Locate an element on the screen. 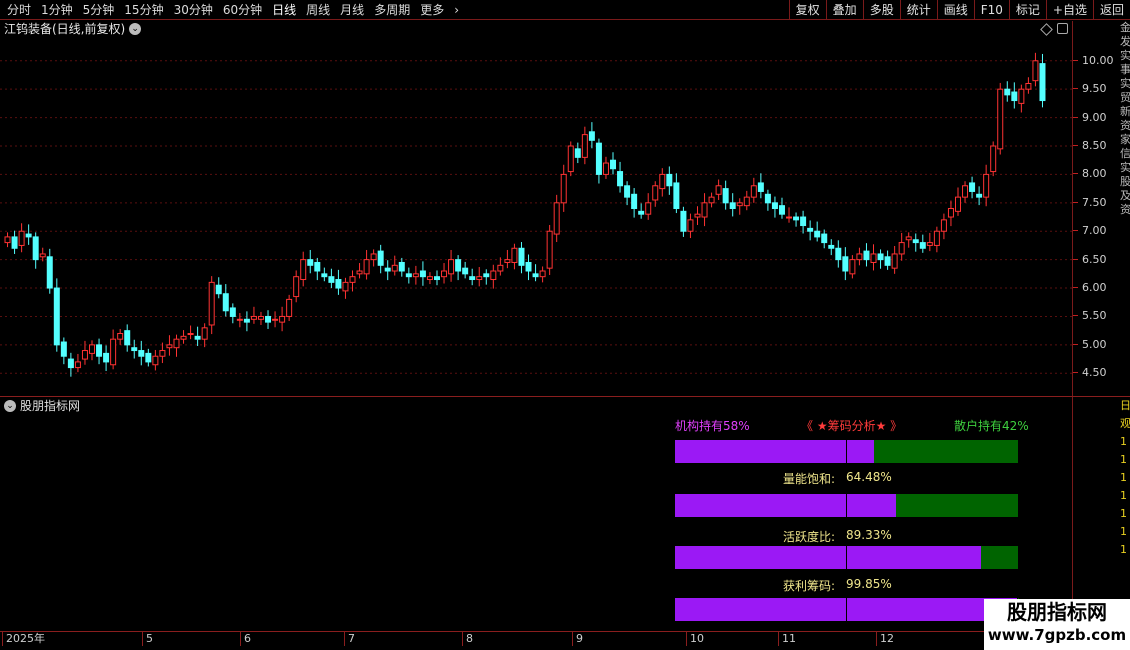 The image size is (1130, 650). period-tabs: 分时 1分钟 5分钟 15分钟 30分钟 60分钟 日线 周线 月线 多周期 更多 › is located at coordinates (233, 10).